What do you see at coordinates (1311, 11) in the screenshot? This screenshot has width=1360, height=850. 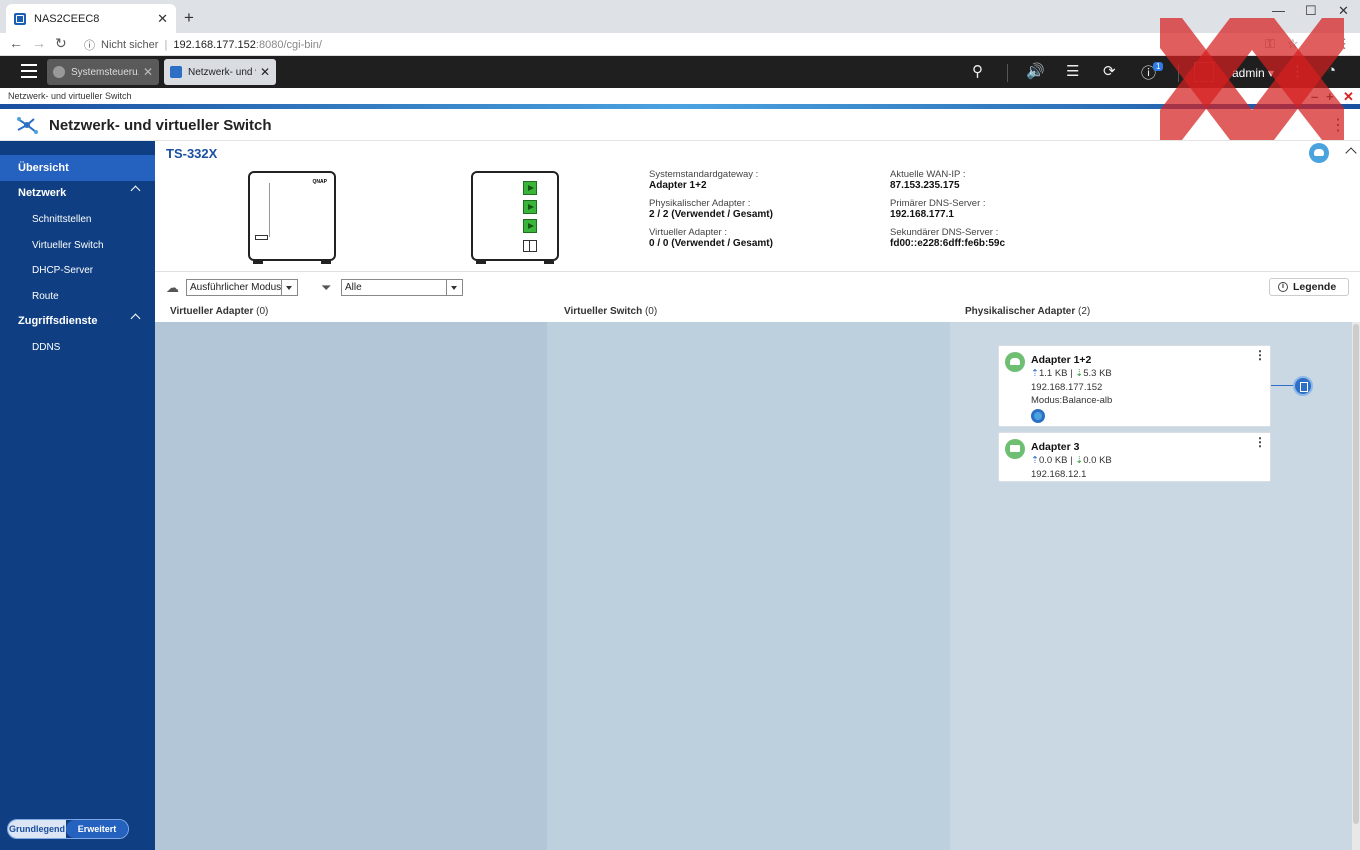 I see `maximize-icon: ☐` at bounding box center [1311, 11].